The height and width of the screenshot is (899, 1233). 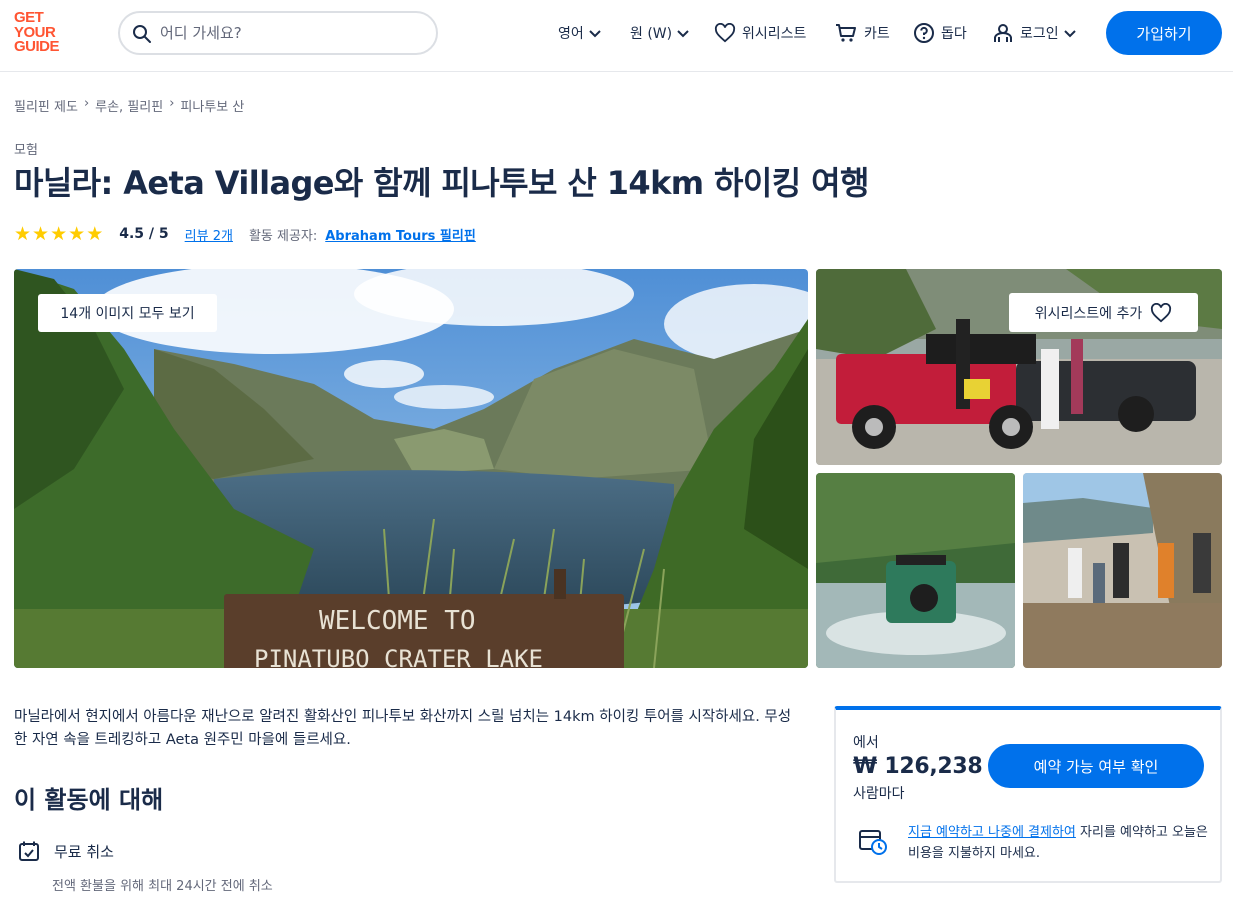 What do you see at coordinates (918, 766) in the screenshot?
I see `price-value: ₩ 126,238` at bounding box center [918, 766].